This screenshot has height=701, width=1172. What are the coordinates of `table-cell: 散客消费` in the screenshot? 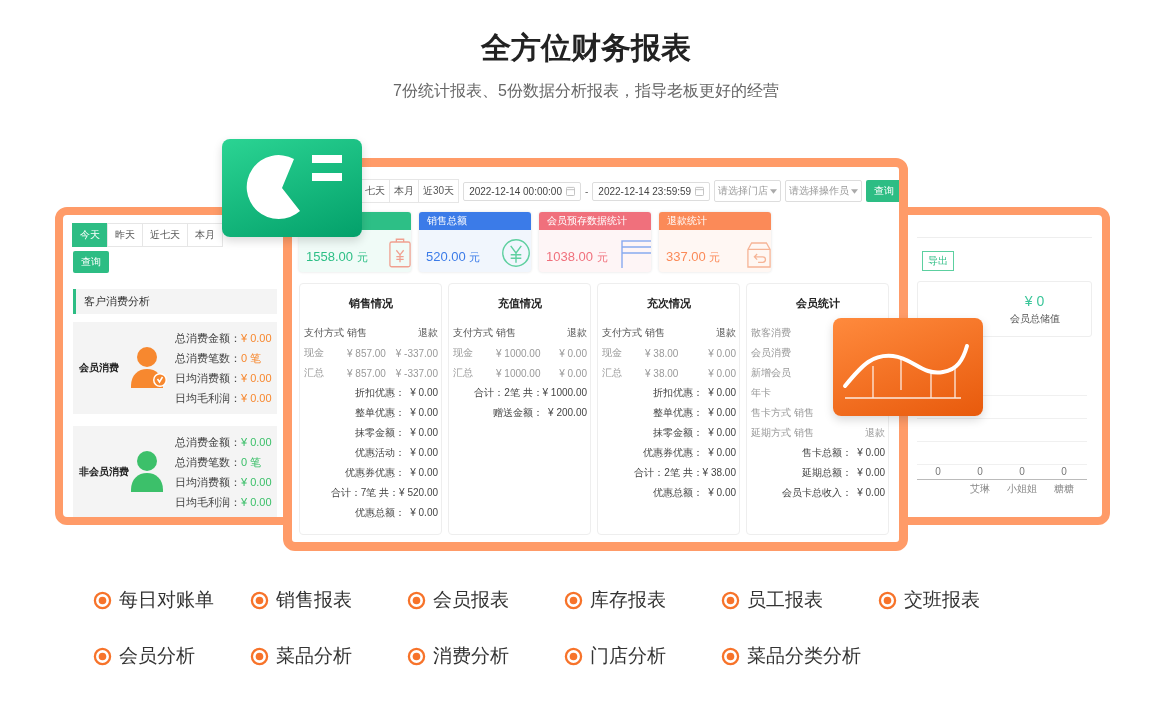 It's located at (771, 333).